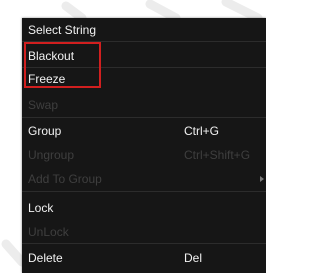 The image size is (320, 273). What do you see at coordinates (65, 179) in the screenshot?
I see `menu-item-label: Add To Group` at bounding box center [65, 179].